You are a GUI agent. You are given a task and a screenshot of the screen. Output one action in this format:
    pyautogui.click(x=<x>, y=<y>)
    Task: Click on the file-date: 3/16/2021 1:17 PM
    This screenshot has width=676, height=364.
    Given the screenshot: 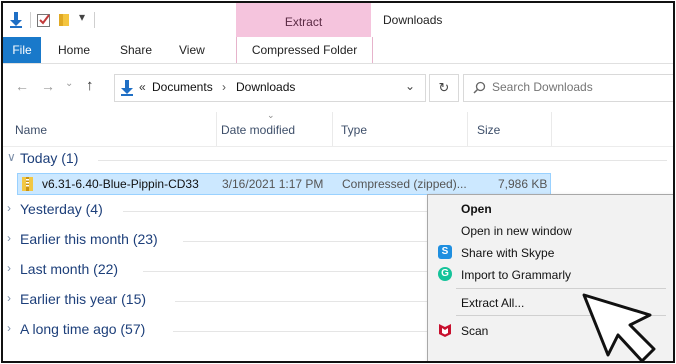 What is the action you would take?
    pyautogui.click(x=273, y=184)
    